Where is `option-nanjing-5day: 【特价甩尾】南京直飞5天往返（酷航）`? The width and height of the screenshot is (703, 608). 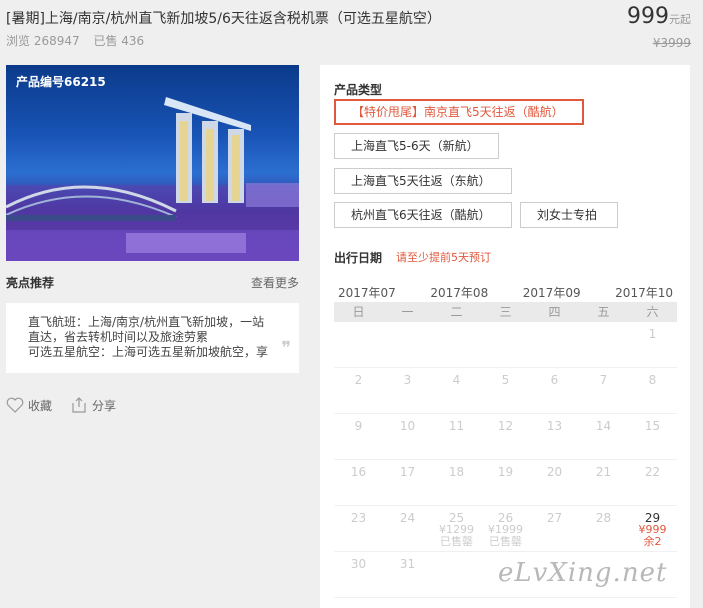
option-nanjing-5day: 【特价甩尾】南京直飞5天往返（酷航） is located at coordinates (459, 112).